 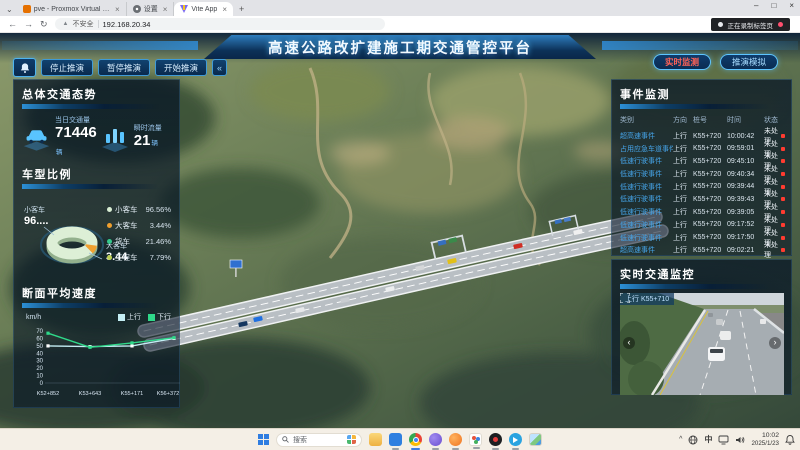 I want to click on taskbar-clock: 10:02 2025/1/23, so click(x=765, y=439).